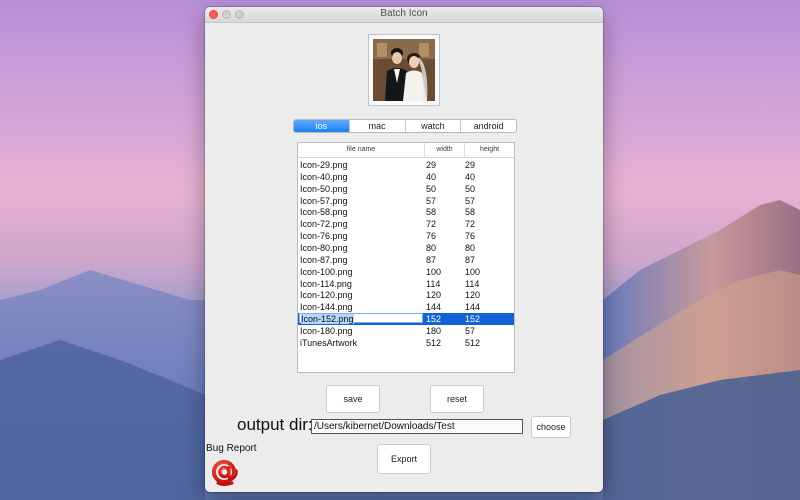  Describe the element at coordinates (473, 307) in the screenshot. I see `row-height: 144` at that location.